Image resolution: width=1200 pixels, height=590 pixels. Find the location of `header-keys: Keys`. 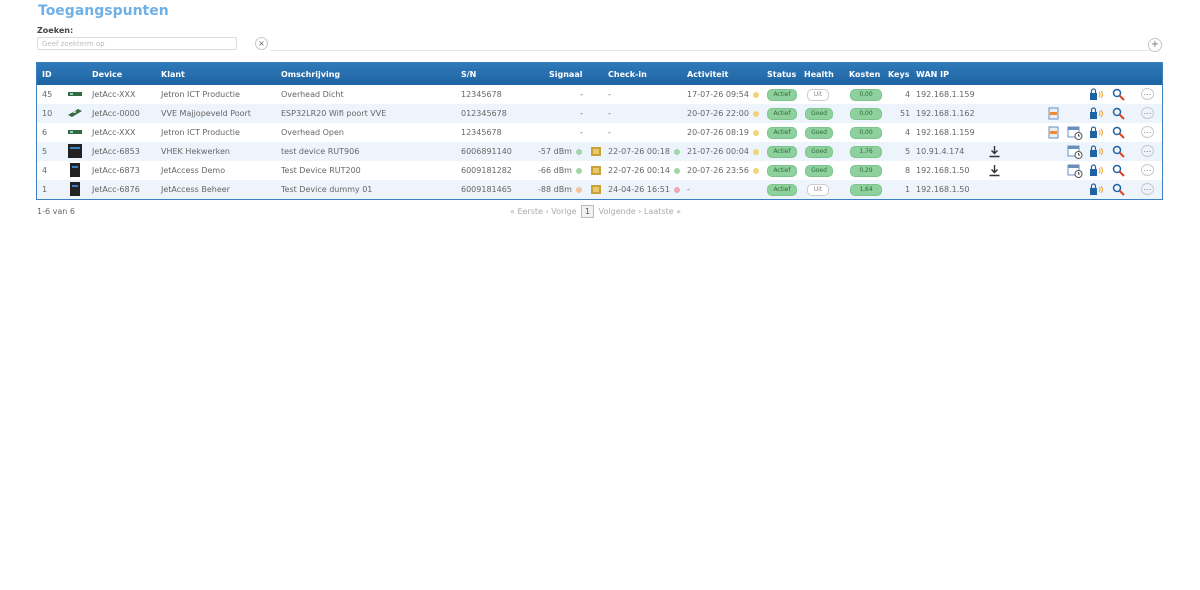

header-keys: Keys is located at coordinates (898, 74).